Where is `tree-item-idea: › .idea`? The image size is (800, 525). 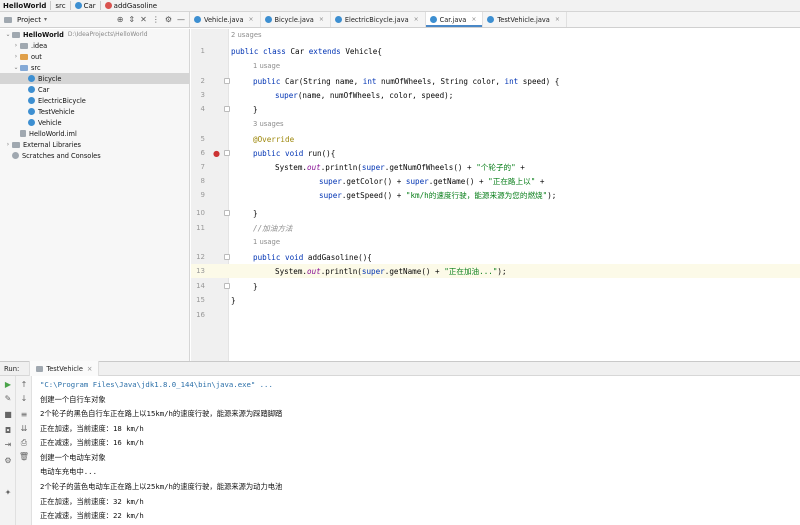
tree-item-idea: › .idea is located at coordinates (94, 45).